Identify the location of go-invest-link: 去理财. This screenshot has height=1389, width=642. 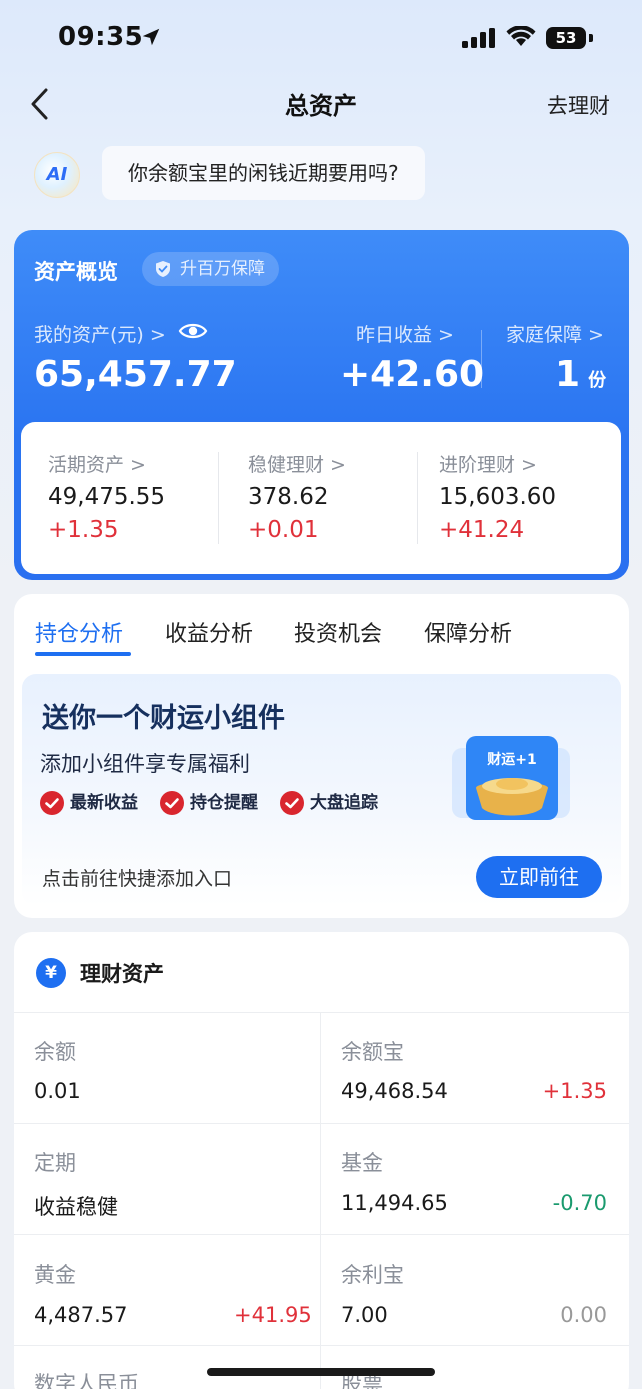
(578, 105).